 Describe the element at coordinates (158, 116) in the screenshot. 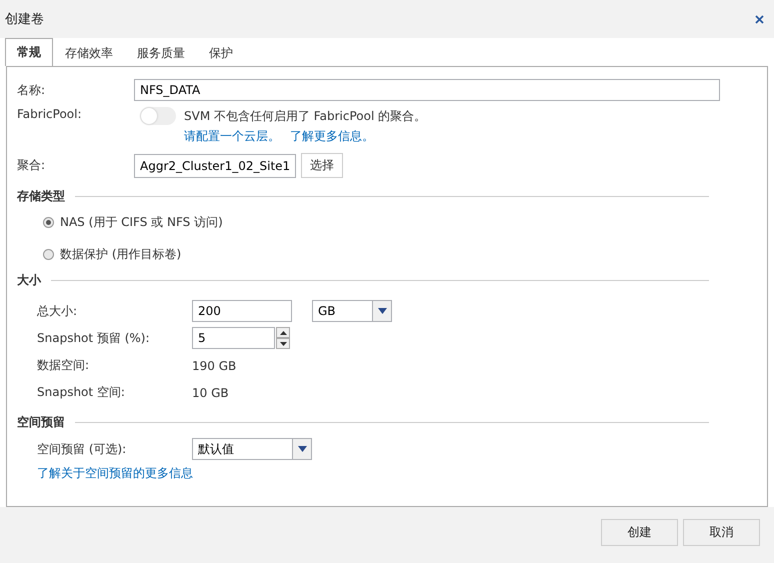

I see `toggle-switch` at that location.